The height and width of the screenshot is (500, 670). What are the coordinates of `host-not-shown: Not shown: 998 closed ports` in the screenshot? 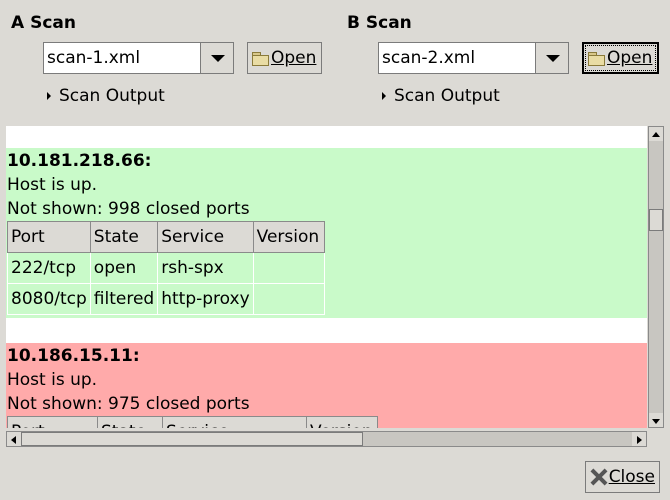 It's located at (128, 209).